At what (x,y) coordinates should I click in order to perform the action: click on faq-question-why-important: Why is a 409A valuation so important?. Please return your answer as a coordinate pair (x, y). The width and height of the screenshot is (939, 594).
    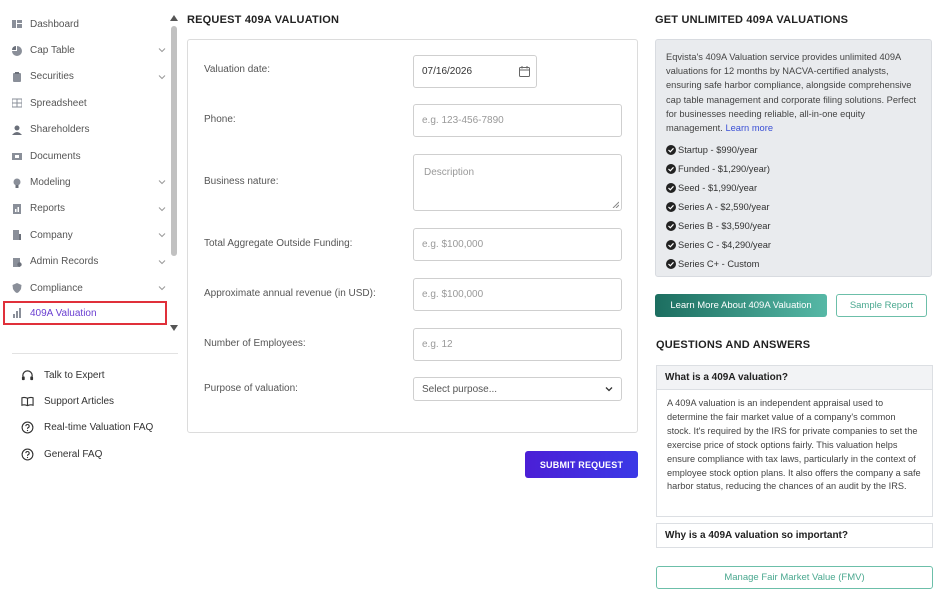
    Looking at the image, I should click on (794, 535).